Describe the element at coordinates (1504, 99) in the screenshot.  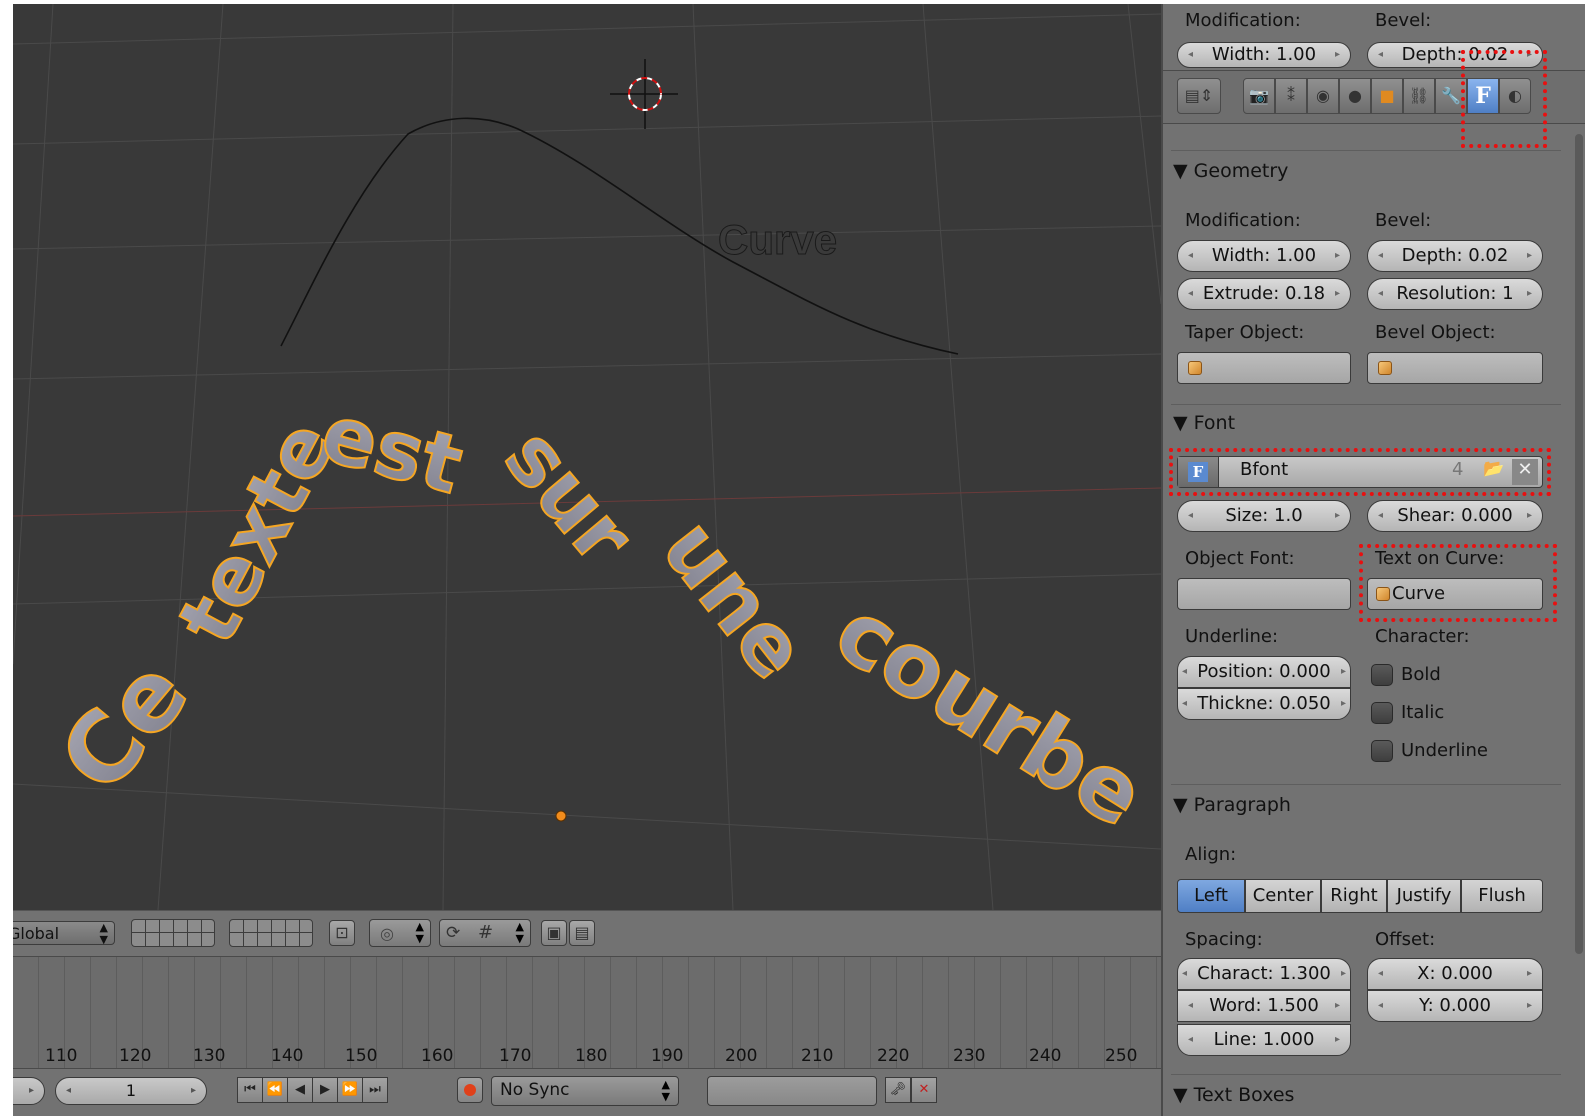
I see `highlight-font-tab` at that location.